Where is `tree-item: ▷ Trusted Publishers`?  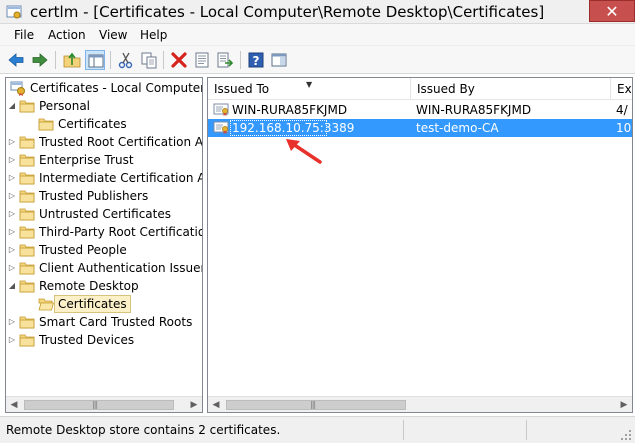
tree-item: ▷ Trusted Publishers is located at coordinates (104, 196).